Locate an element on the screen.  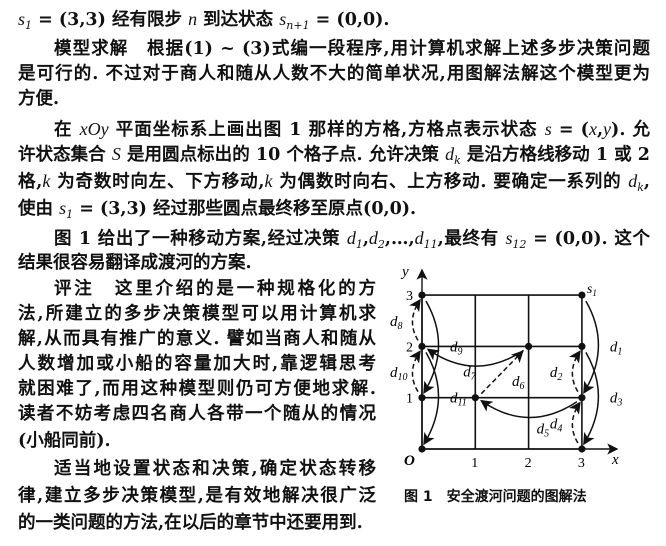
move-label-d5: d5 is located at coordinates (543, 431).